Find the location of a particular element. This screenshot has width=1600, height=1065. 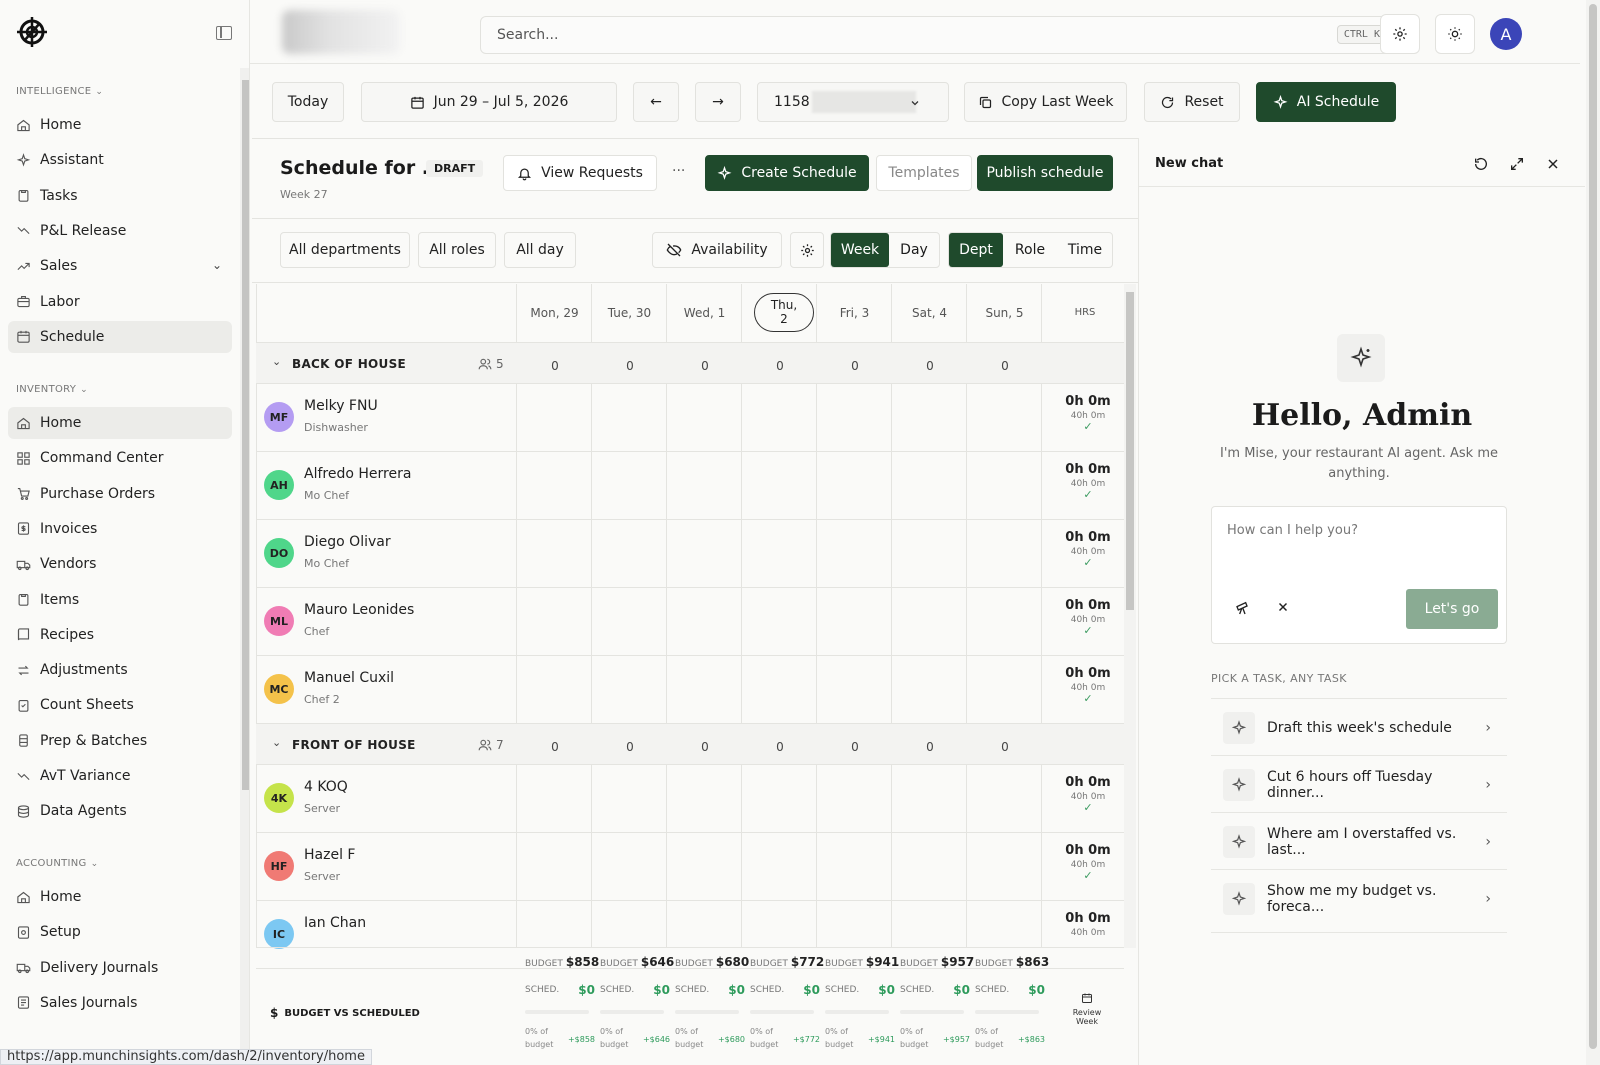

chat-input: How can I help you? is located at coordinates (1292, 530).